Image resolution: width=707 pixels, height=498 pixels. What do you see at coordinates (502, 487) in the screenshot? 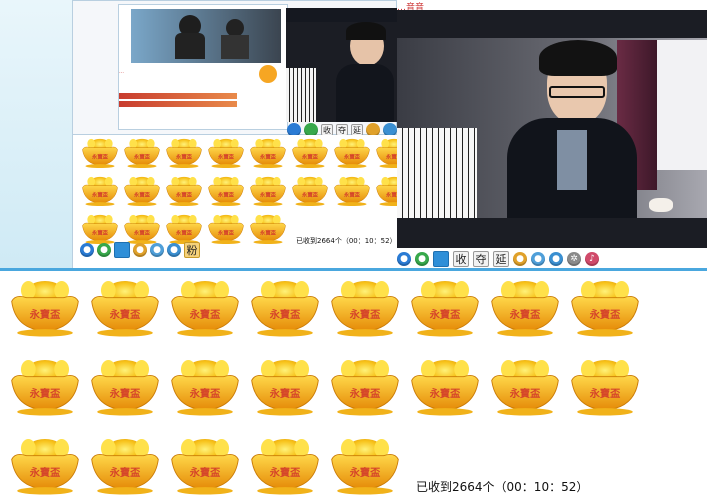
I see `gift-counter: 已收到2664个（00：10：52）` at bounding box center [502, 487].